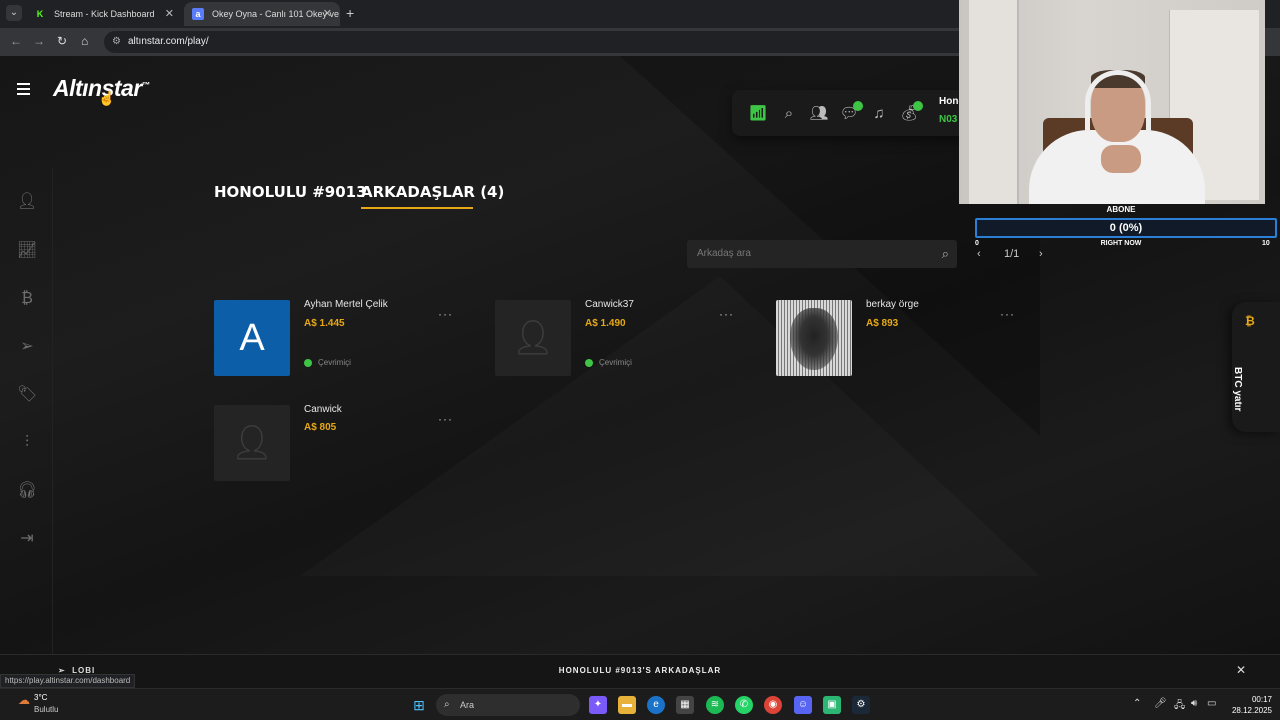 The image size is (1280, 720). I want to click on friend-avatar: A, so click(252, 338).